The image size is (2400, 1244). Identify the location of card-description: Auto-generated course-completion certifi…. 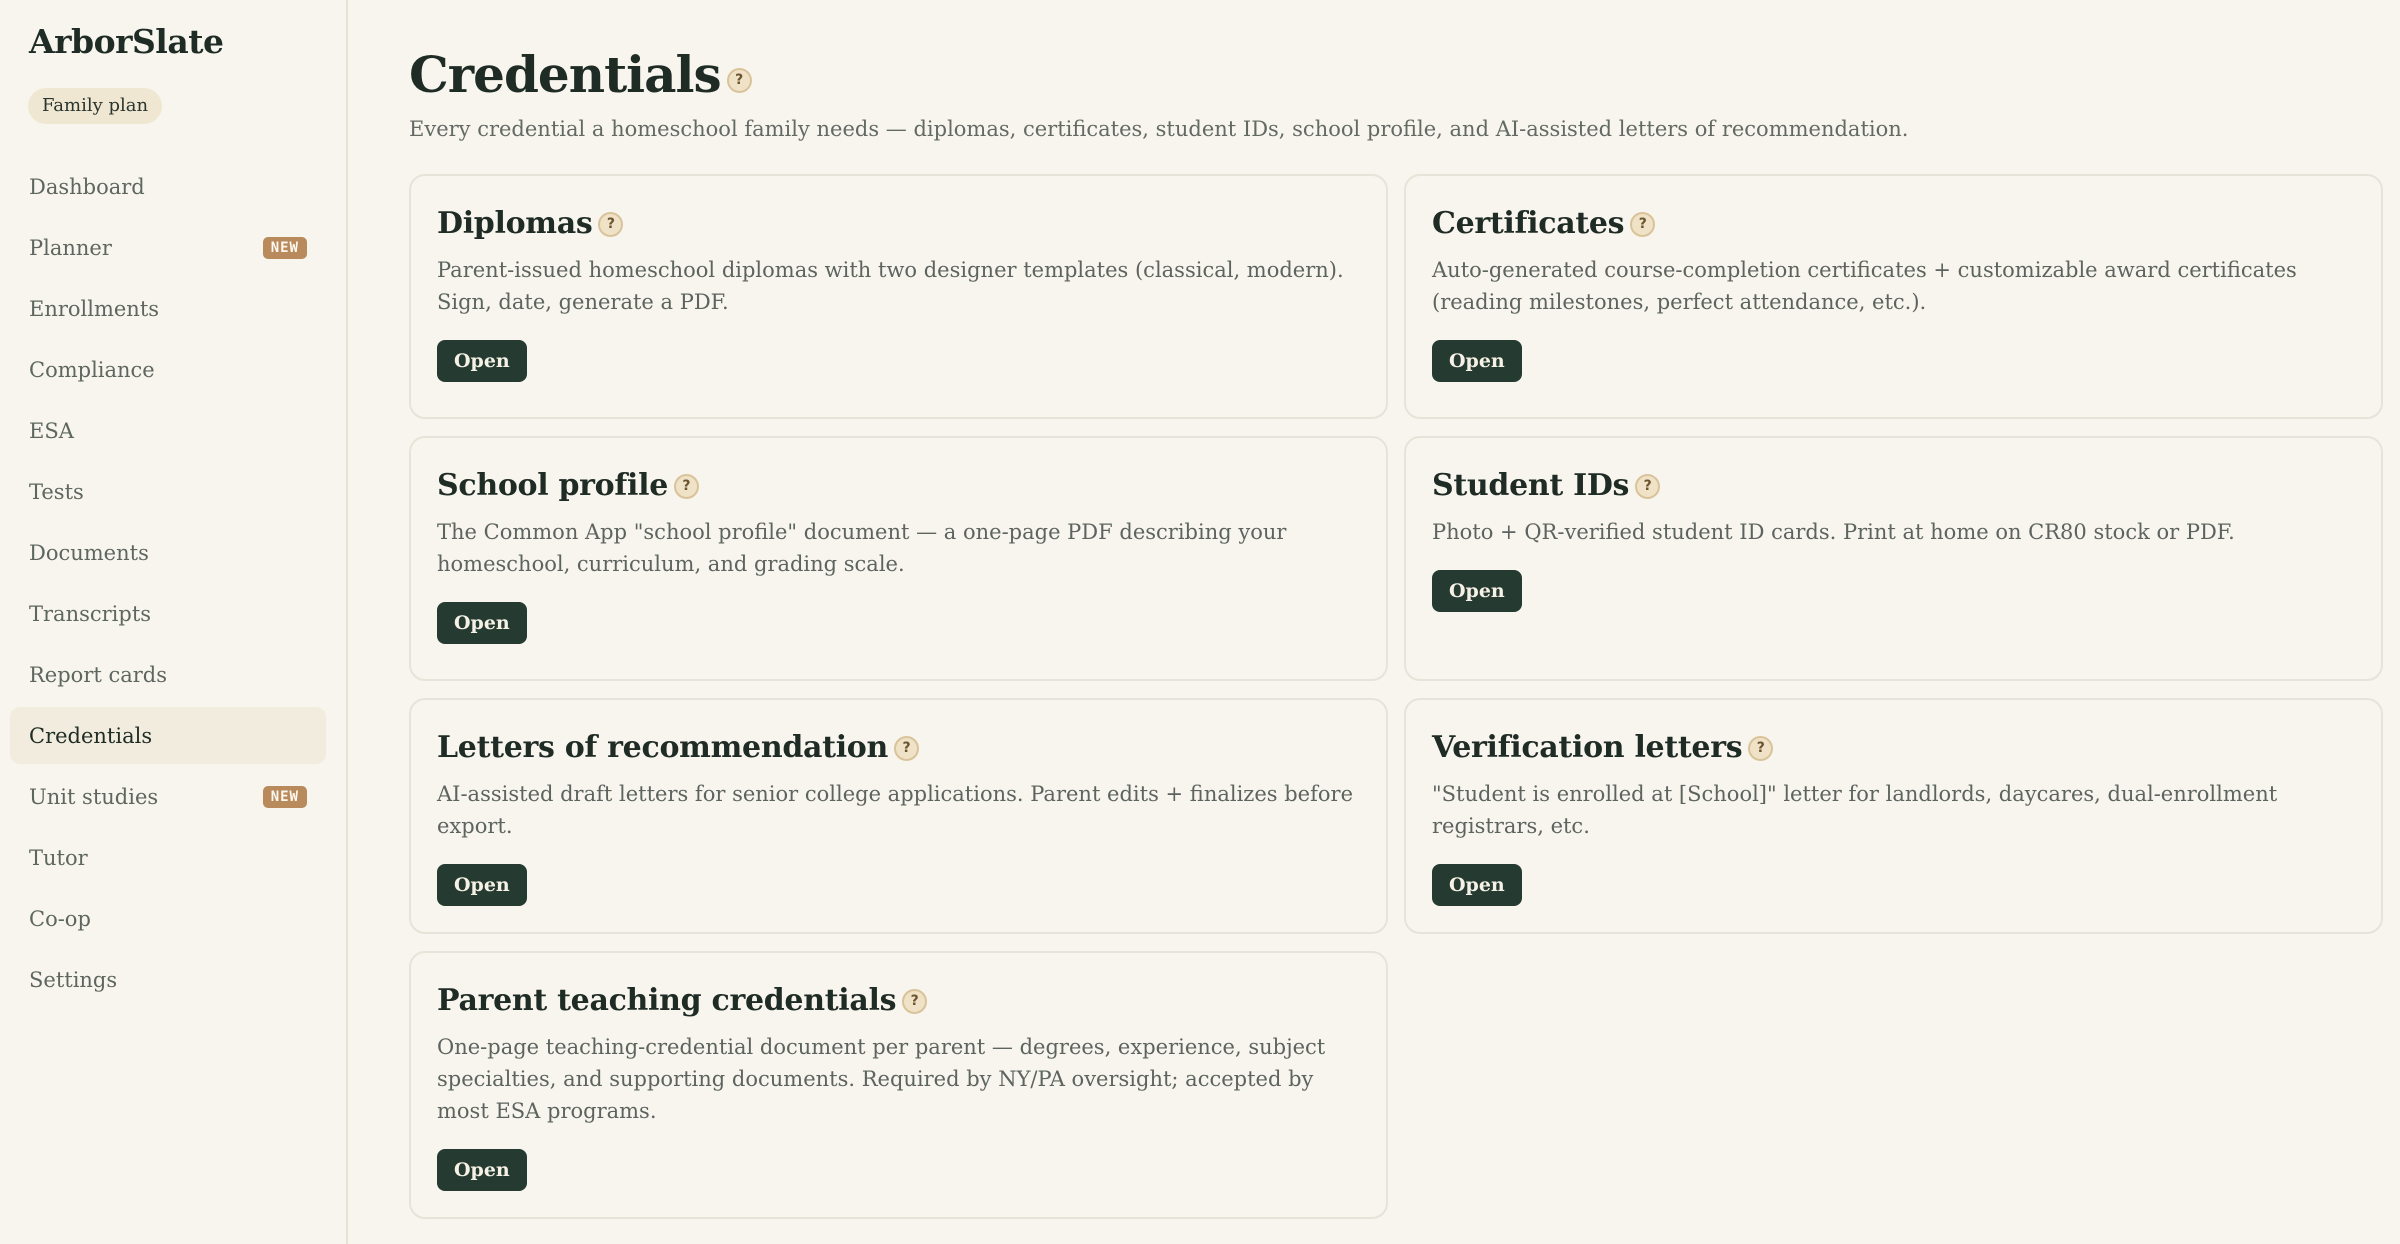
(1864, 286).